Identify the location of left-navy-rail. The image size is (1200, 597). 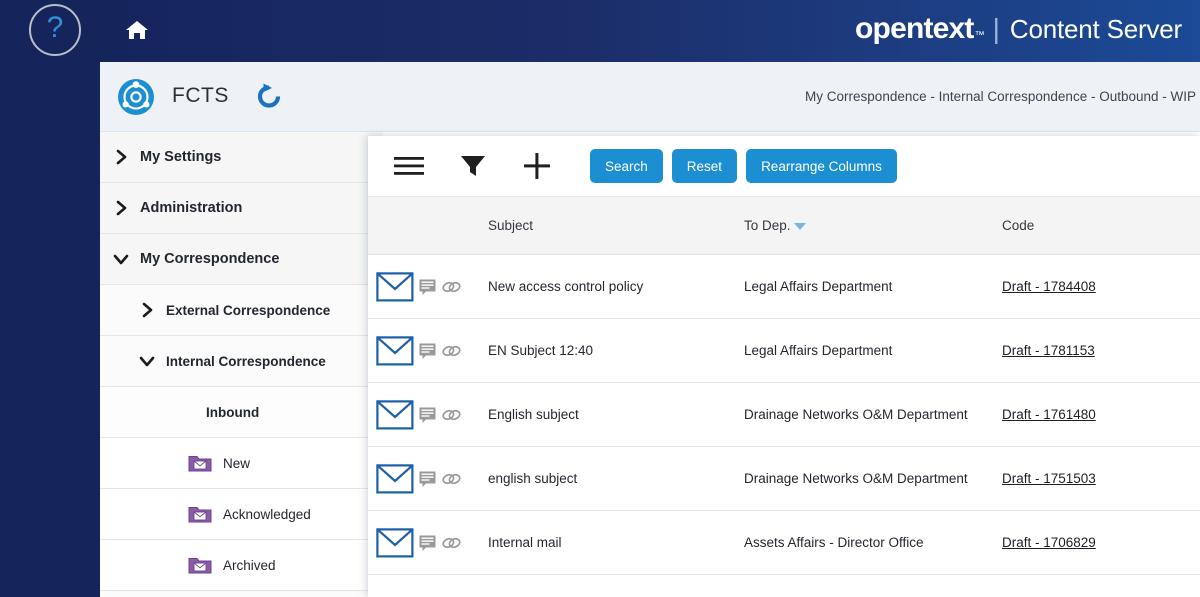
(50, 298).